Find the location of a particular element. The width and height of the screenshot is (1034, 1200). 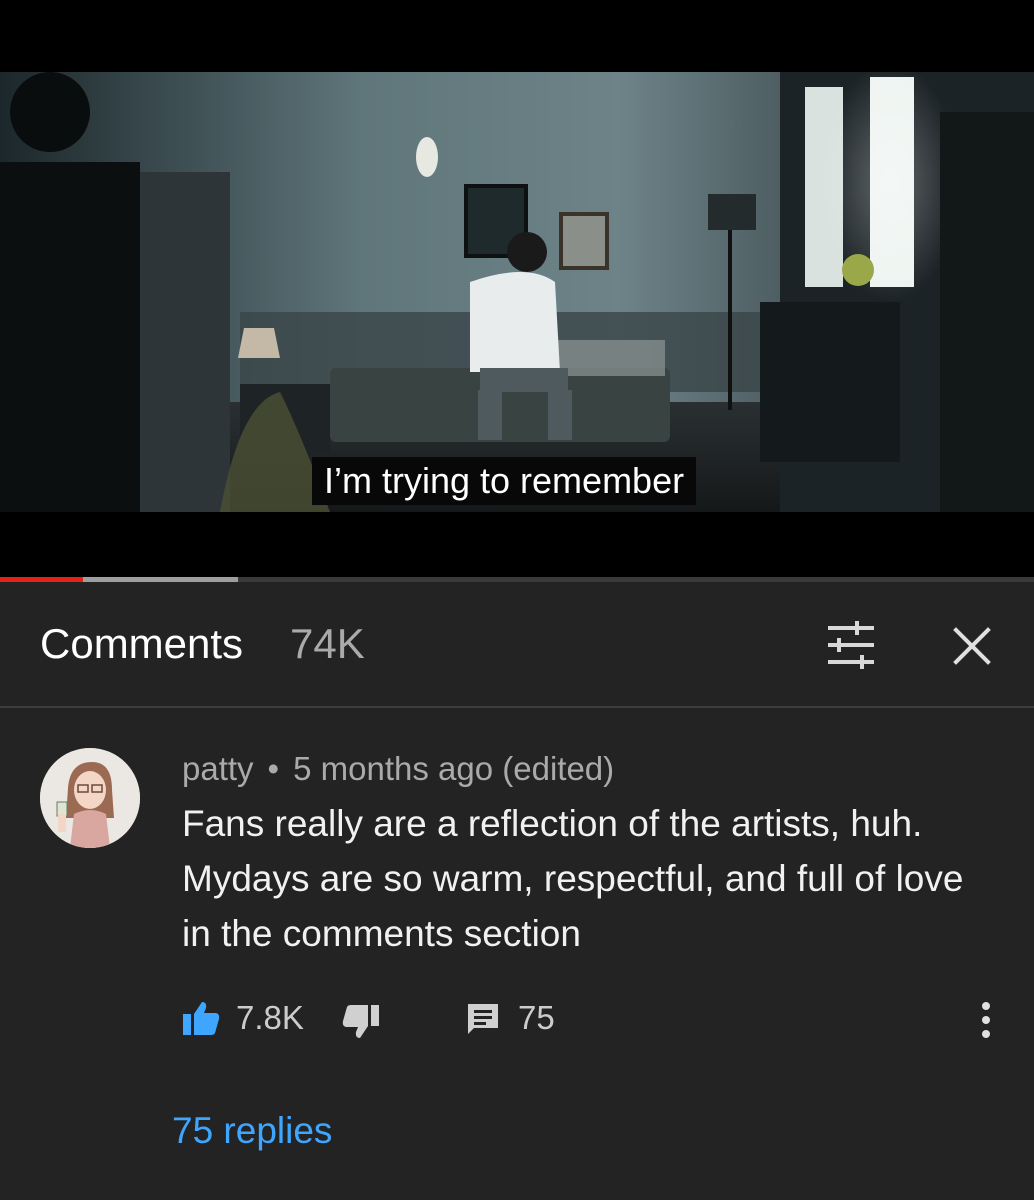

comments-count: 74K is located at coordinates (327, 643).